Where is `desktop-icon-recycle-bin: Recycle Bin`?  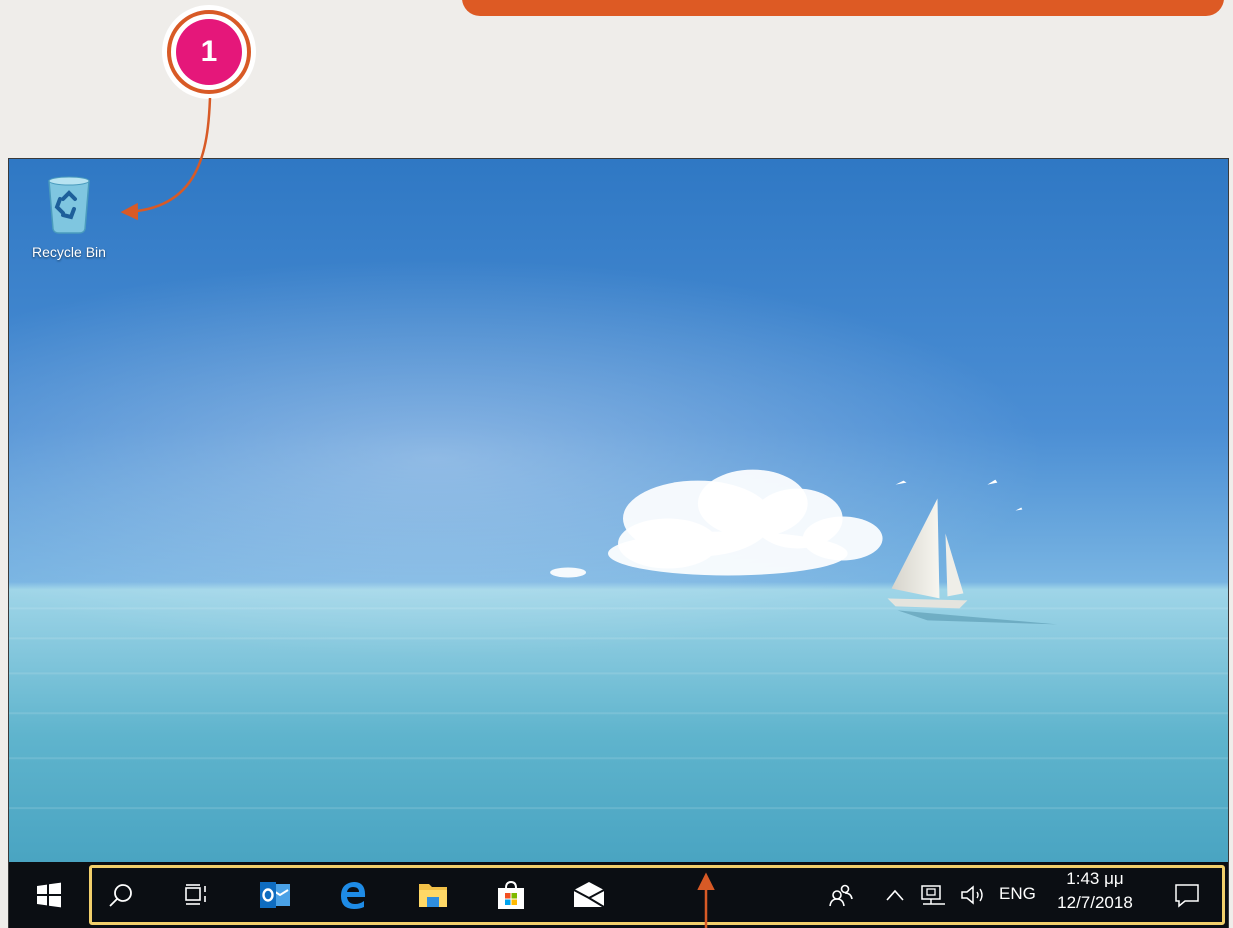 desktop-icon-recycle-bin: Recycle Bin is located at coordinates (69, 216).